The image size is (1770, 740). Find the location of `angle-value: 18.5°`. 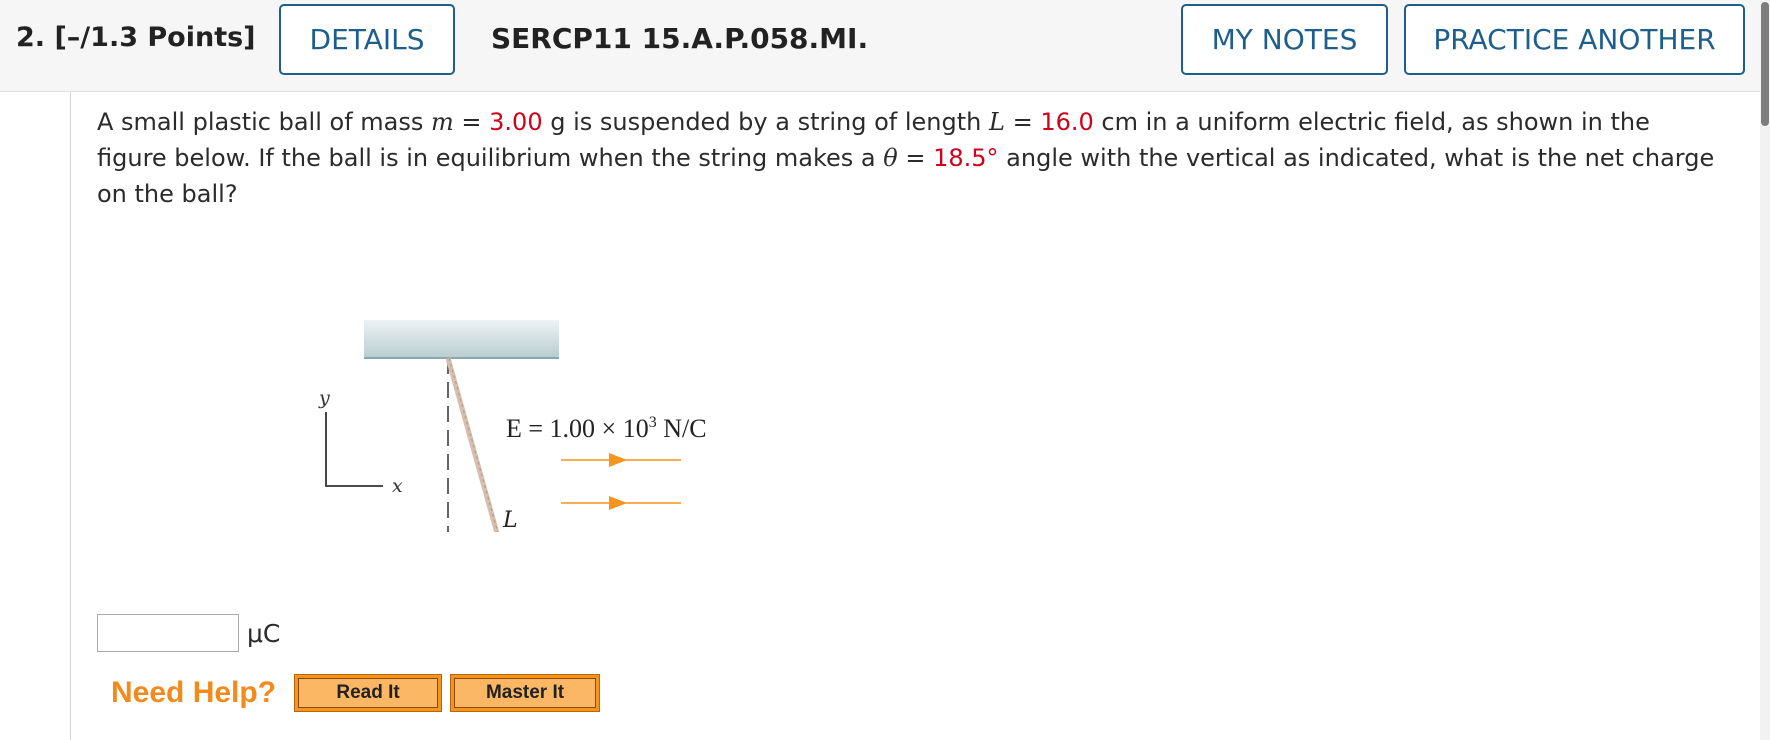

angle-value: 18.5° is located at coordinates (966, 158).